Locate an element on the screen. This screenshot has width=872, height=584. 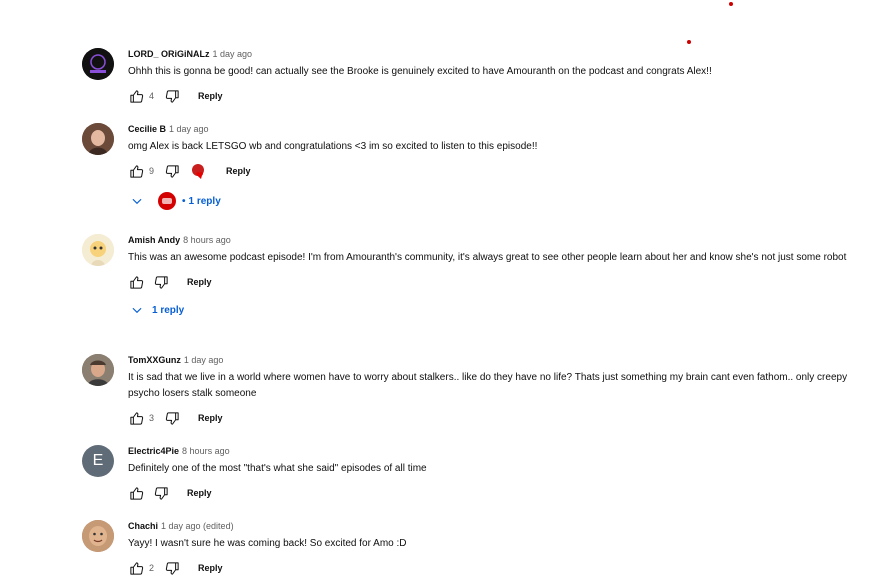
comment-author: Electric4Pie is located at coordinates (153, 451).